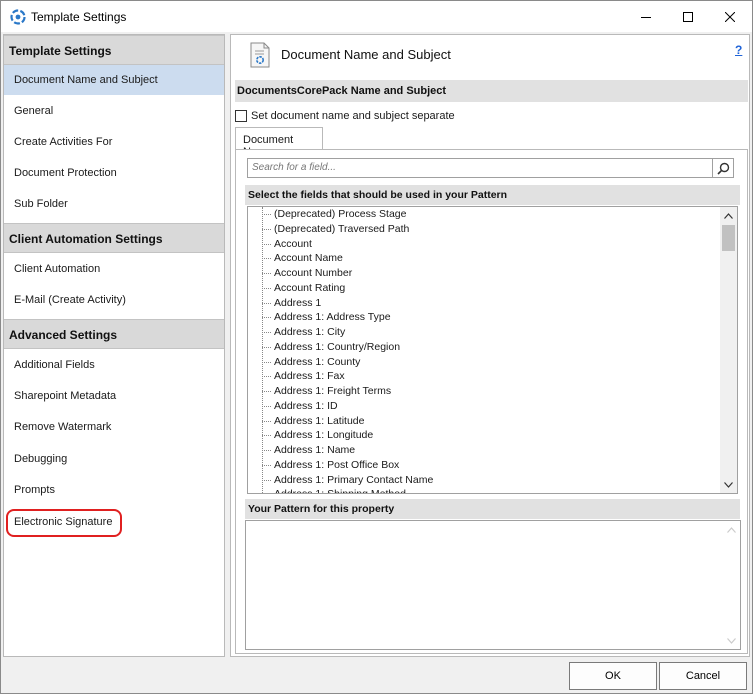 This screenshot has width=753, height=694. What do you see at coordinates (483, 332) in the screenshot?
I see `field-list-item: Address 1: City` at bounding box center [483, 332].